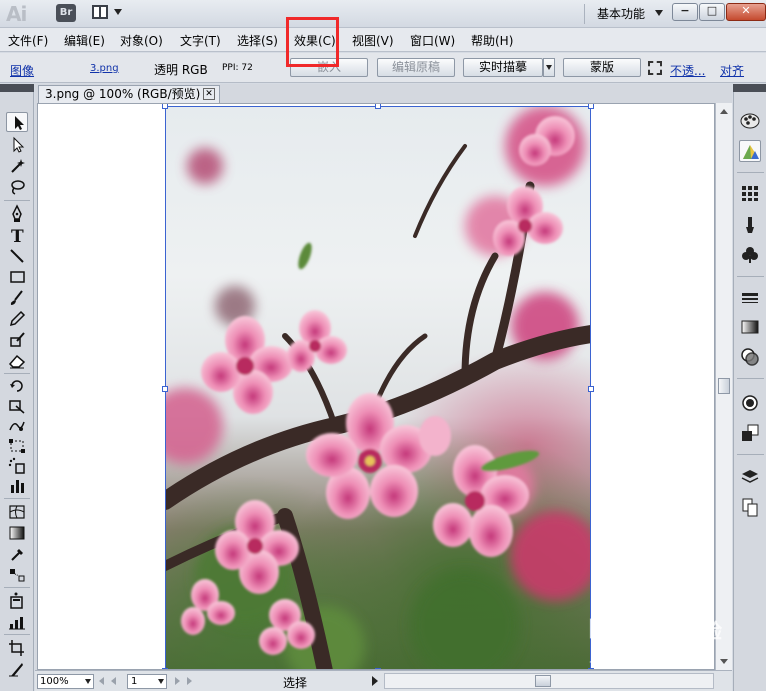 The width and height of the screenshot is (766, 691). I want to click on eyedropper-icon, so click(17, 555).